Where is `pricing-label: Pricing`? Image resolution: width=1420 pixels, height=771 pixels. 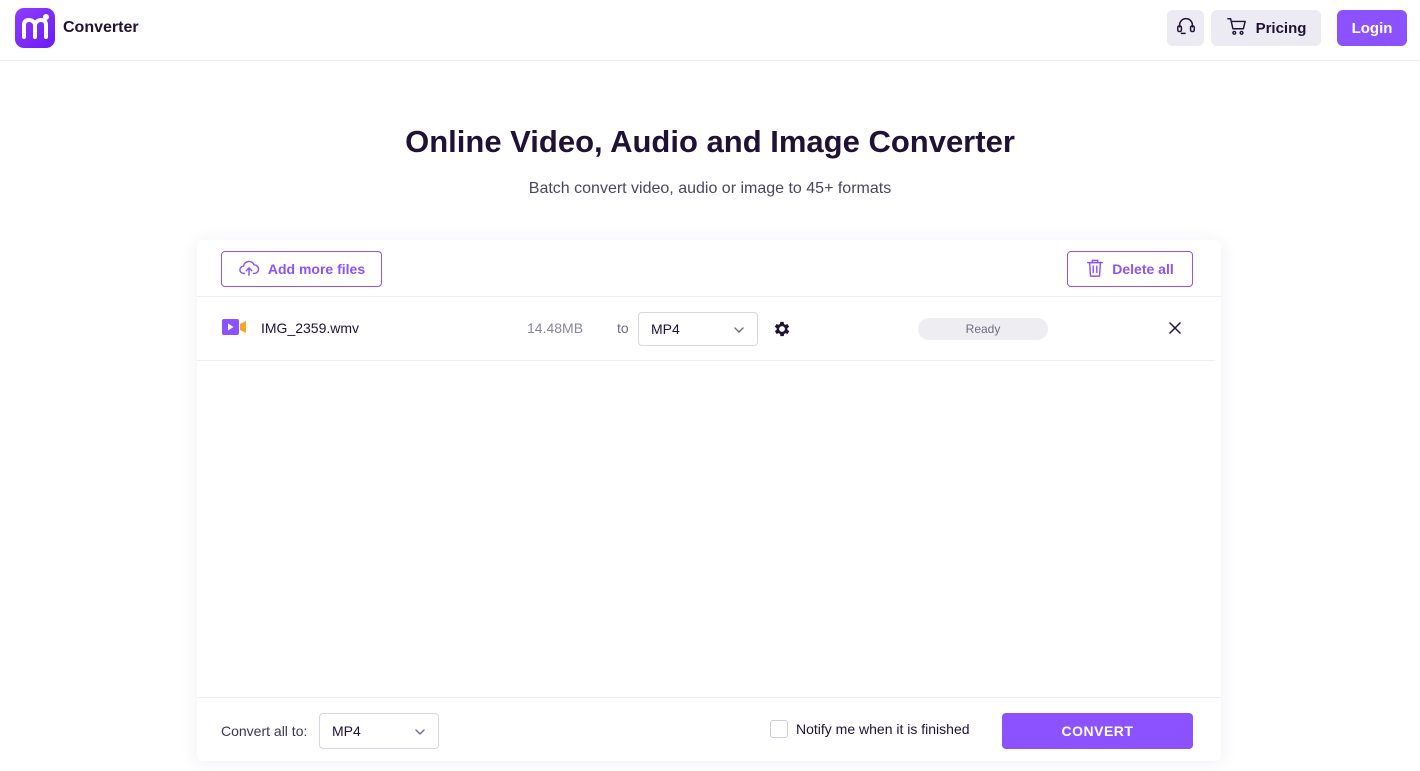
pricing-label: Pricing is located at coordinates (1281, 28).